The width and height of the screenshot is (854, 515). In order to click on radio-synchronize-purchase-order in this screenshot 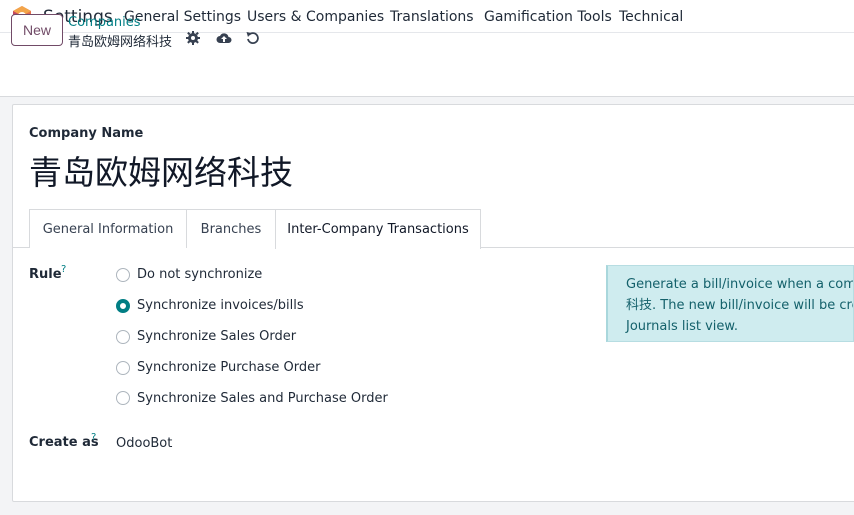, I will do `click(123, 368)`.